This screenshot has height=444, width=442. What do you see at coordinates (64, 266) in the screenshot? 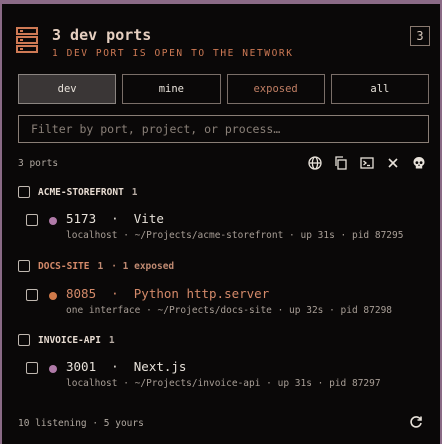
I see `group-name: DOCS-SITE` at bounding box center [64, 266].